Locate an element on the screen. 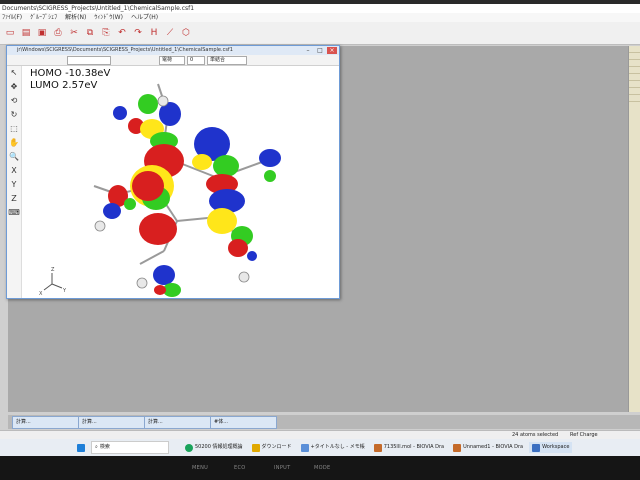 This screenshot has width=640, height=480. paste-icon: ⎘ is located at coordinates (106, 33).